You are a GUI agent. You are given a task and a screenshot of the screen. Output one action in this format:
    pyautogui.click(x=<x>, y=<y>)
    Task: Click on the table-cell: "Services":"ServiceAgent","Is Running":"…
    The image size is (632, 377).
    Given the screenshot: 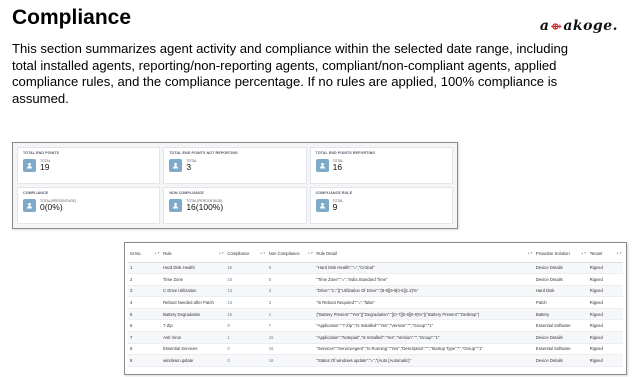 What is the action you would take?
    pyautogui.click(x=424, y=349)
    